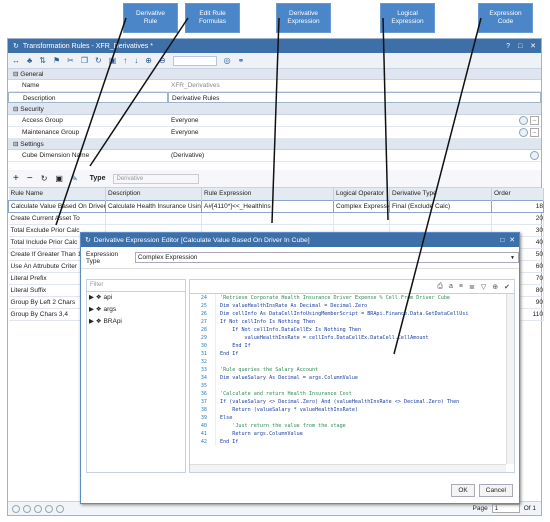 Image resolution: width=550 pixels, height=522 pixels. What do you see at coordinates (361, 194) in the screenshot?
I see `col-logical-operator: Logical Operator` at bounding box center [361, 194].